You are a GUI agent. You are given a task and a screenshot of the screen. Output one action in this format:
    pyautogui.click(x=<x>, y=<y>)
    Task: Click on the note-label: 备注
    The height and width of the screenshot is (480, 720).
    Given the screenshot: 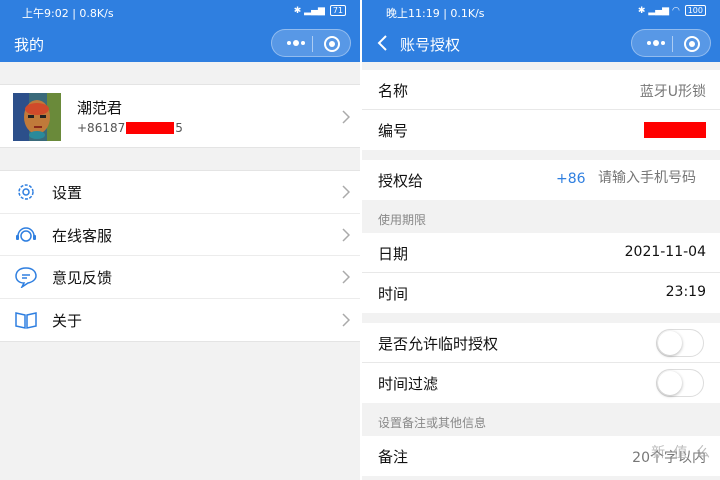 What is the action you would take?
    pyautogui.click(x=393, y=457)
    